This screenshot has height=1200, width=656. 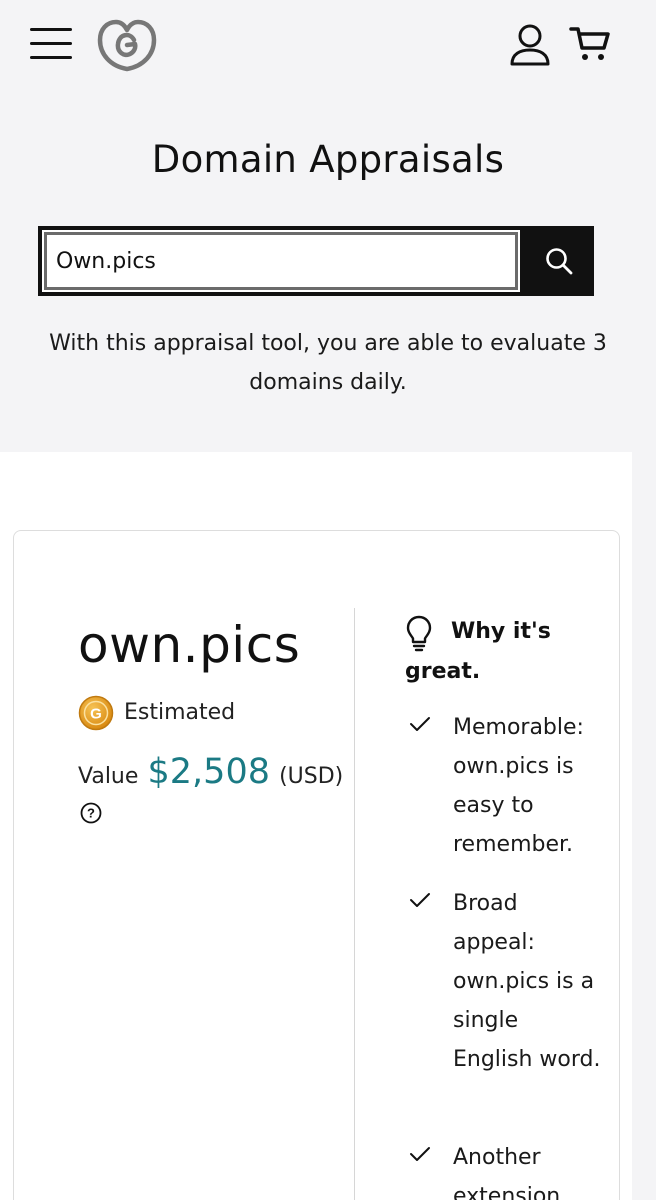 I want to click on value-currency: (USD), so click(x=311, y=776).